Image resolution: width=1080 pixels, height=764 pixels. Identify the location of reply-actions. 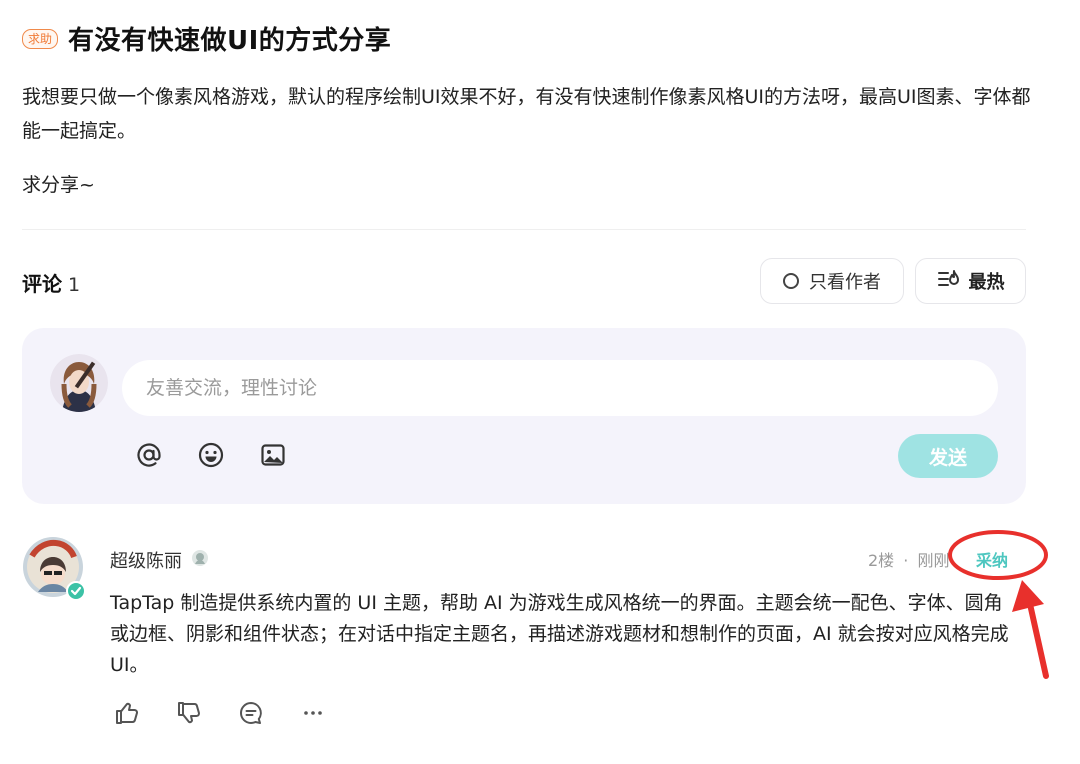
(220, 713).